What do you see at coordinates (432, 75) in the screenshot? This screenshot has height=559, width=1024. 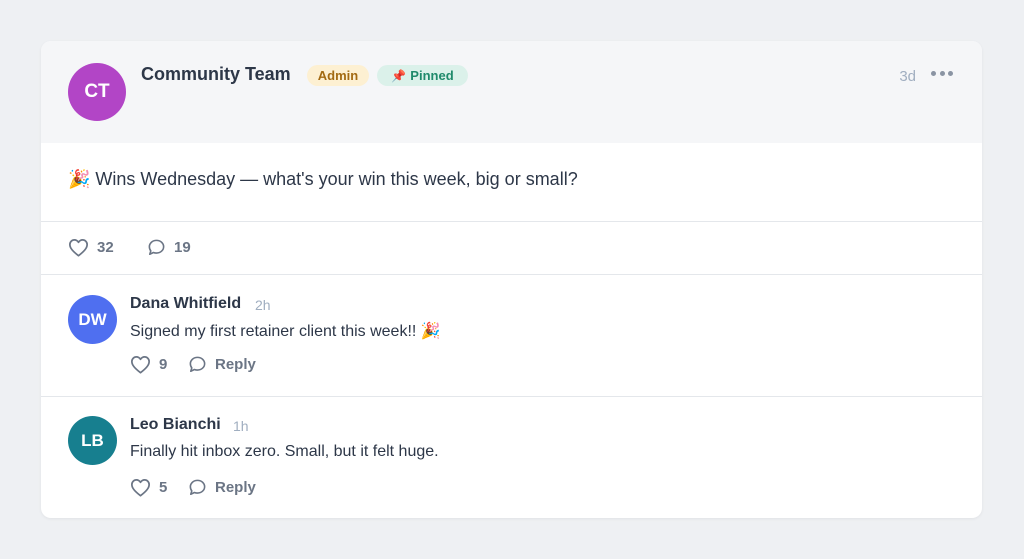 I see `pinned-badge-label: Pinned` at bounding box center [432, 75].